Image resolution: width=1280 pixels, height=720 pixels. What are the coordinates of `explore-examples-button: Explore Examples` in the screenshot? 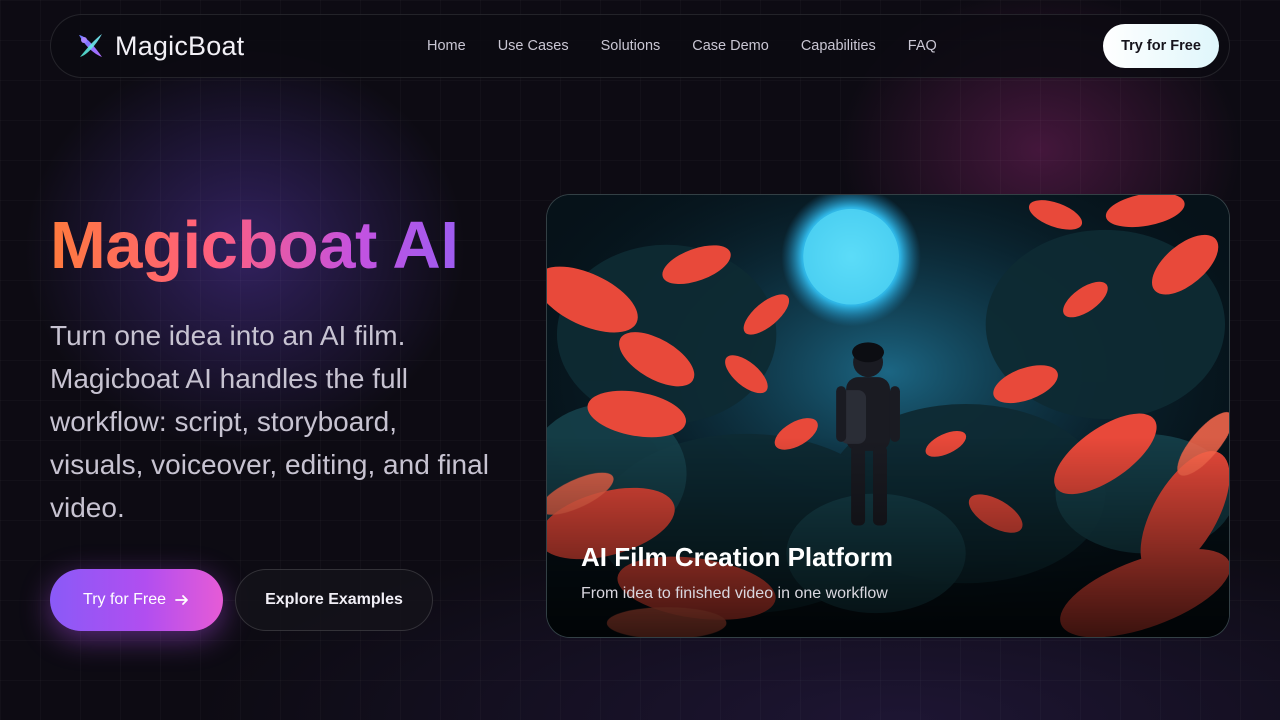 It's located at (334, 600).